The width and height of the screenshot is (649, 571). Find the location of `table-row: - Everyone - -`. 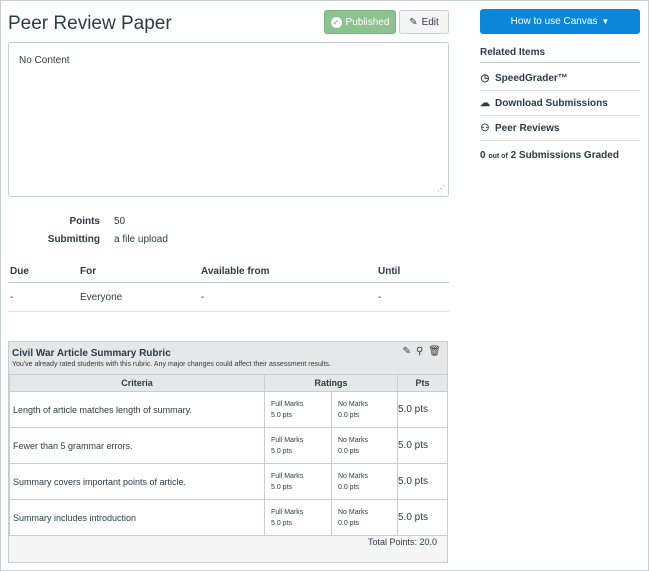

table-row: - Everyone - - is located at coordinates (228, 297).